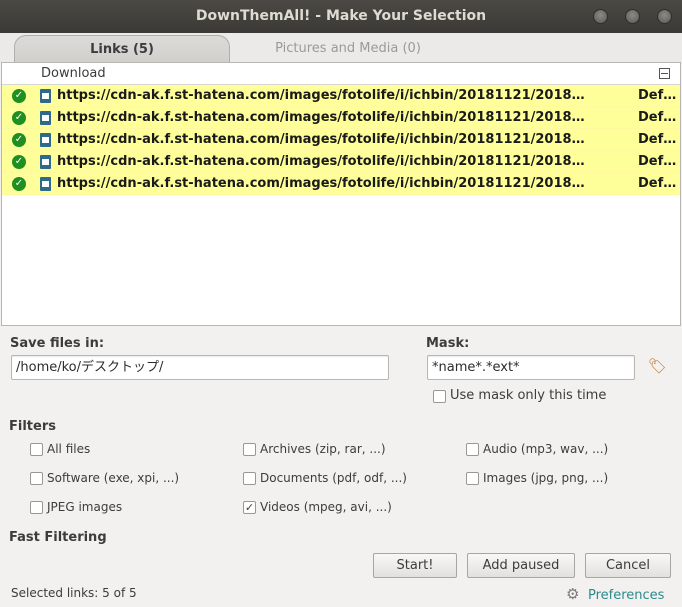 Image resolution: width=682 pixels, height=607 pixels. I want to click on filter-checkbox-videos: ✓, so click(249, 507).